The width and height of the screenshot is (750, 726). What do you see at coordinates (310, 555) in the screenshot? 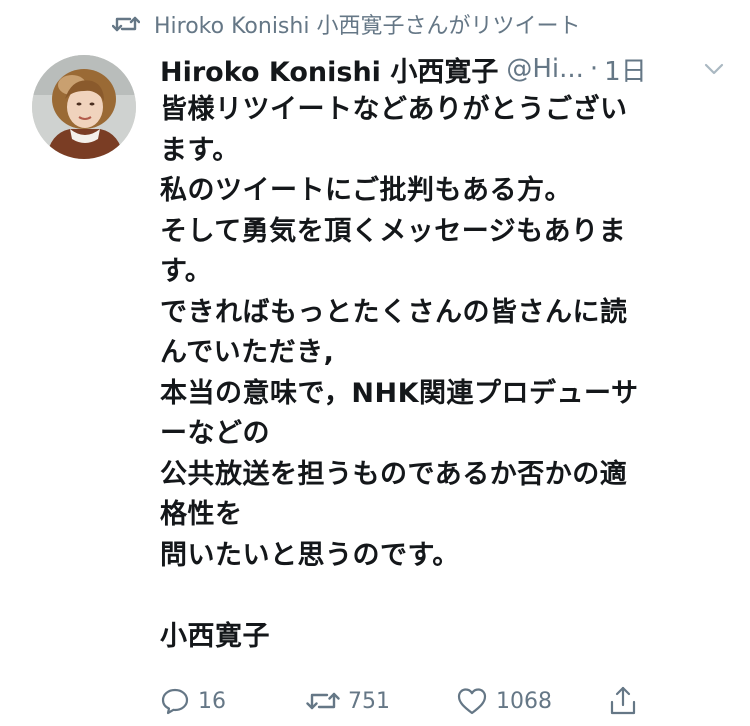
I see `tweet-line: 問いたいと思うのです。` at bounding box center [310, 555].